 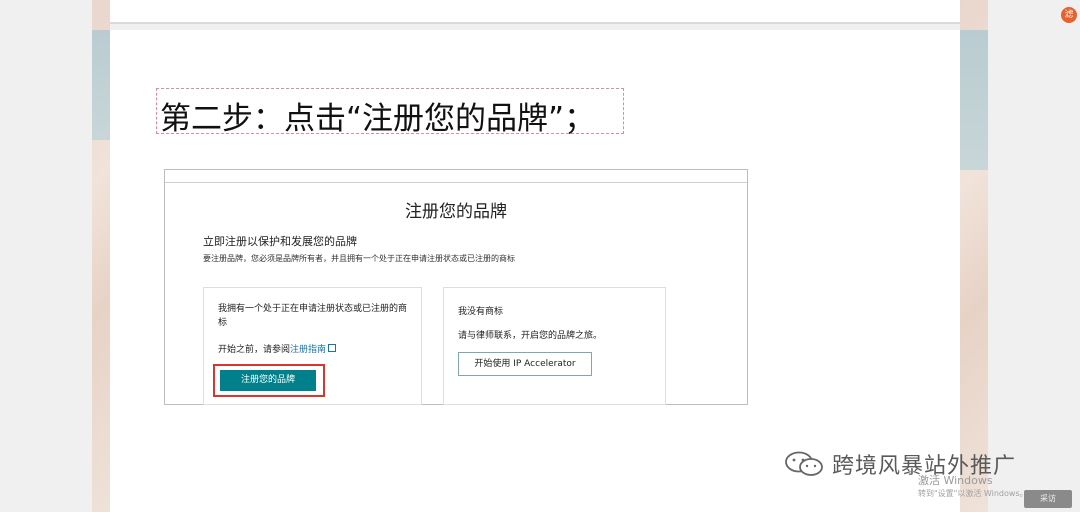 I want to click on screenshot-top-bar, so click(x=456, y=176).